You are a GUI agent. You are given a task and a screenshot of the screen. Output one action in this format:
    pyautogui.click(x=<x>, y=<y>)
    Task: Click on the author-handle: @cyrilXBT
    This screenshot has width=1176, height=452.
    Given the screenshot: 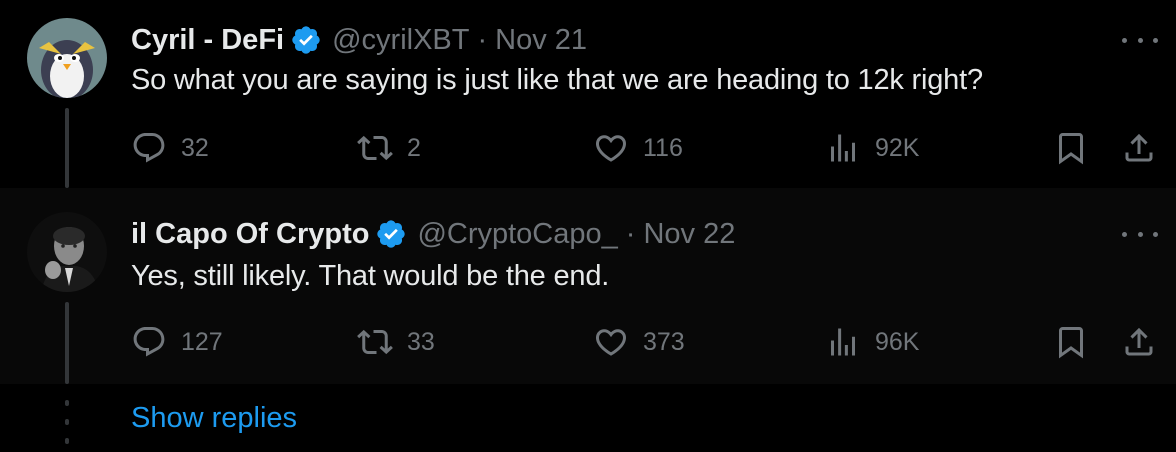 What is the action you would take?
    pyautogui.click(x=400, y=40)
    